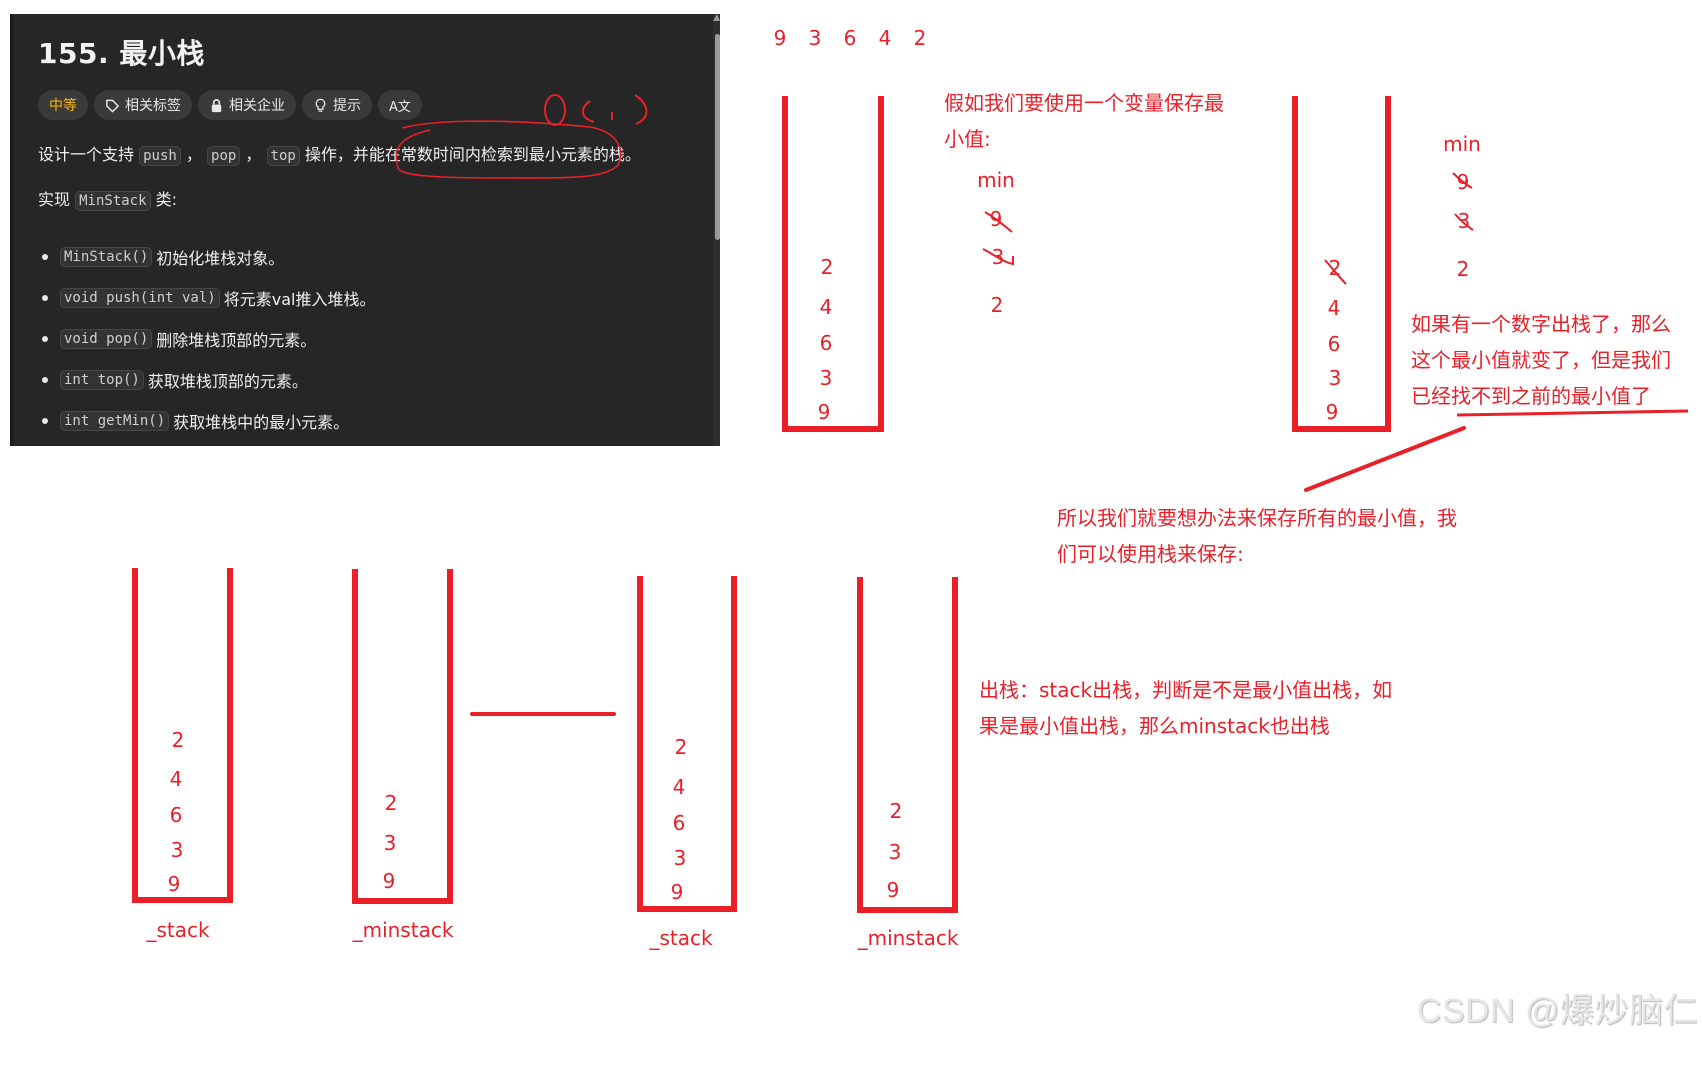 This screenshot has width=1702, height=1066. Describe the element at coordinates (257, 106) in the screenshot. I see `related-companies-label: 相关企业` at that location.